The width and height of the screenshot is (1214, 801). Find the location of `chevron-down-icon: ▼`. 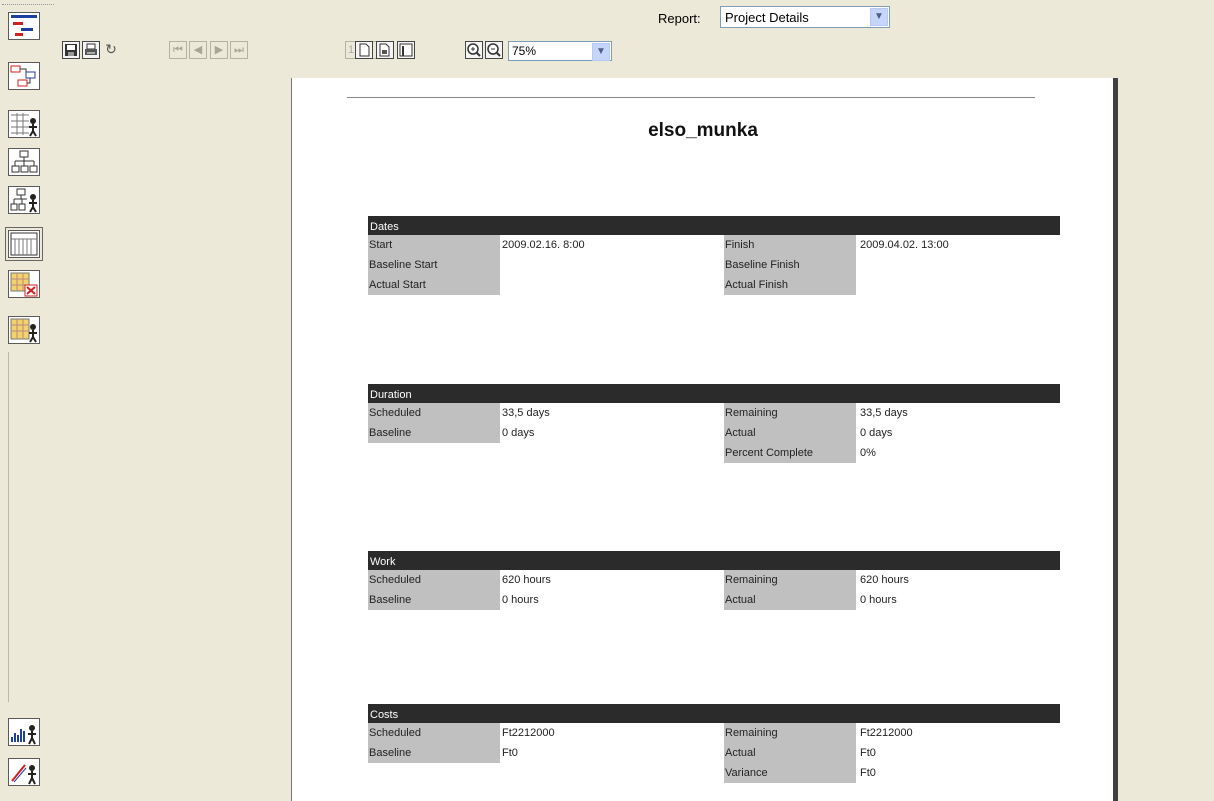

chevron-down-icon: ▼ is located at coordinates (879, 17).